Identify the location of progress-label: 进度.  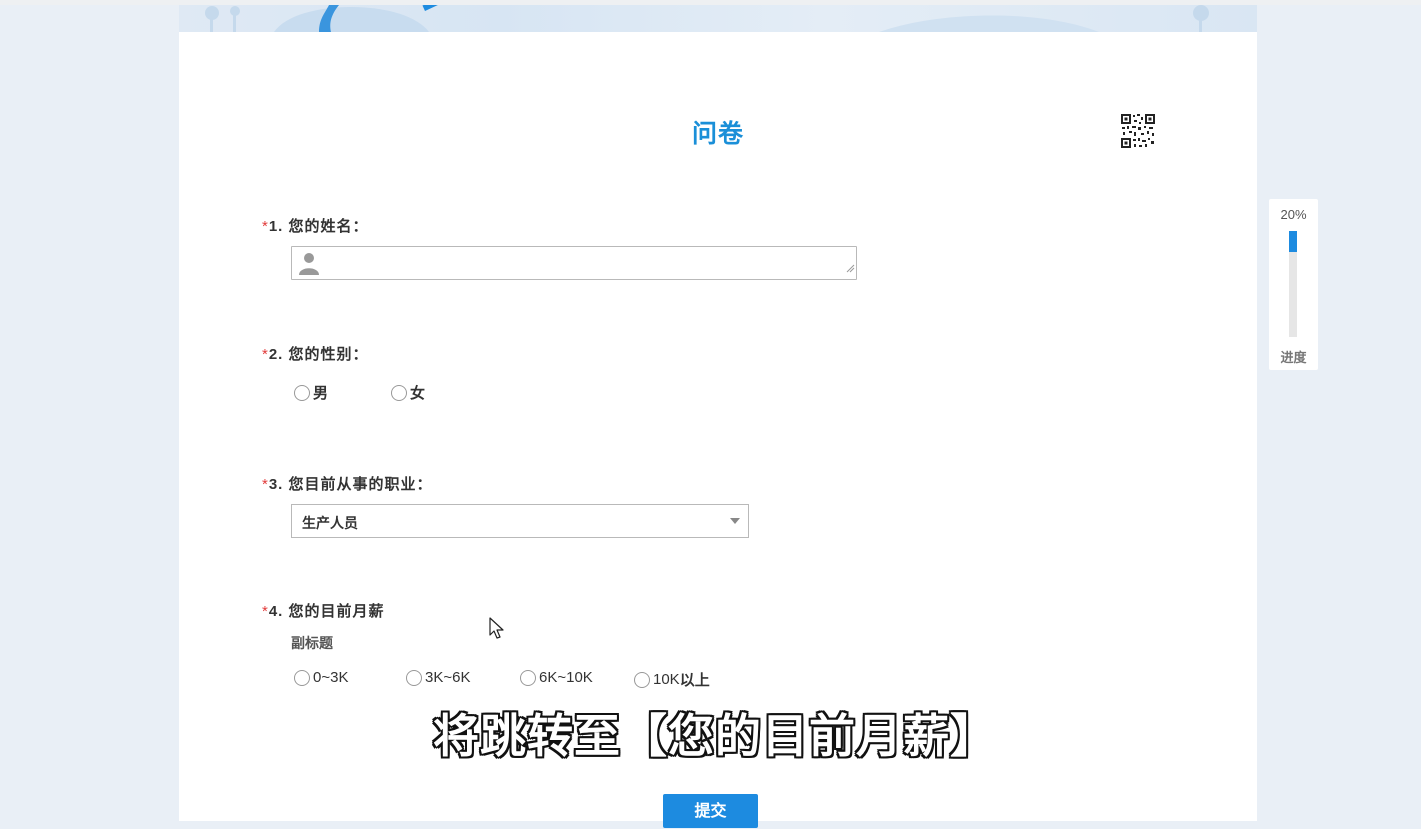
(1293, 357).